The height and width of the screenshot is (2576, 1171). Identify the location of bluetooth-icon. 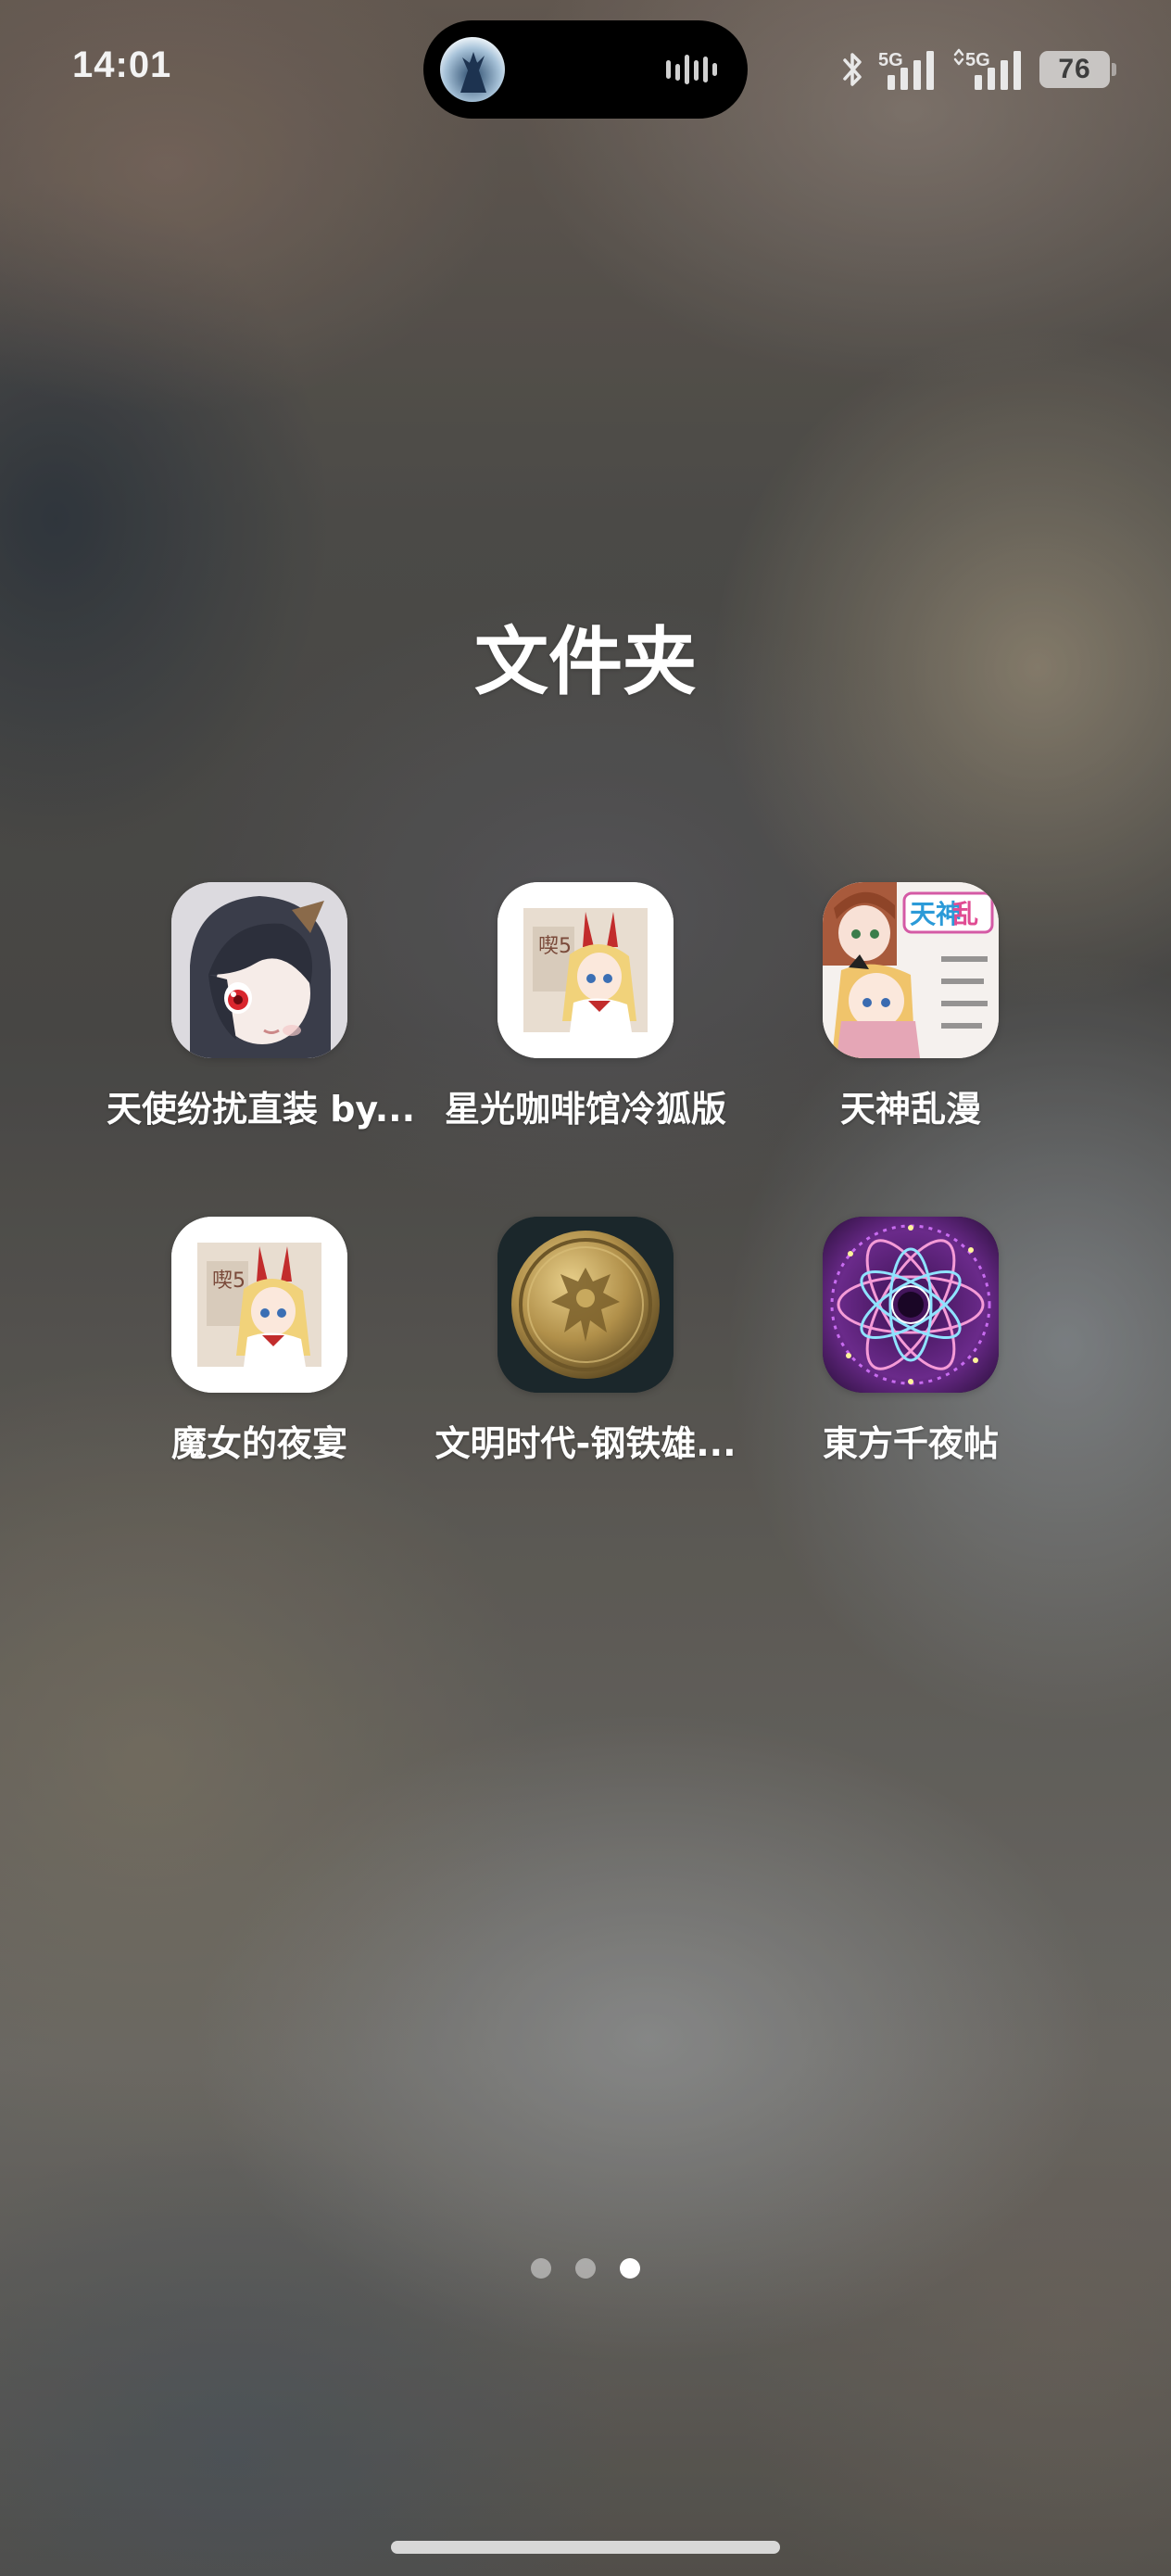
(853, 69).